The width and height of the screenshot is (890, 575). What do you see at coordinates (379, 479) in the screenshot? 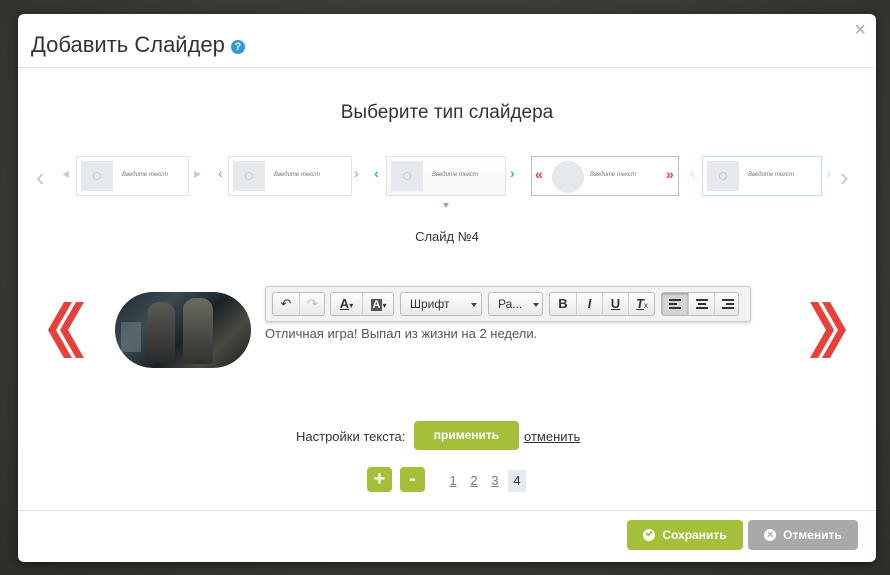
I see `add-slide-button: +` at bounding box center [379, 479].